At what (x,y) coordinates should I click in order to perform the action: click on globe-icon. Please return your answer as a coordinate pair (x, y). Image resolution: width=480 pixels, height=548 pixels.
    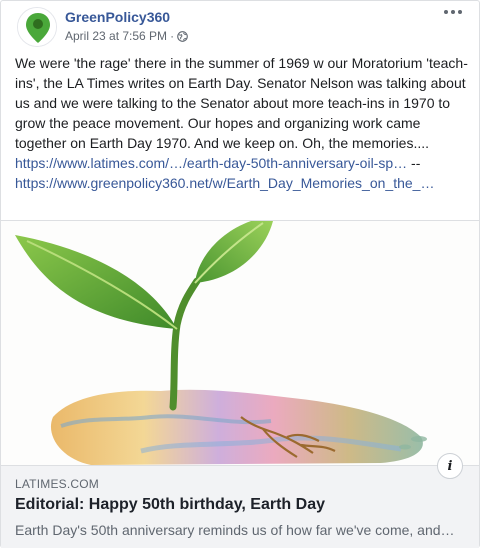
    Looking at the image, I should click on (182, 36).